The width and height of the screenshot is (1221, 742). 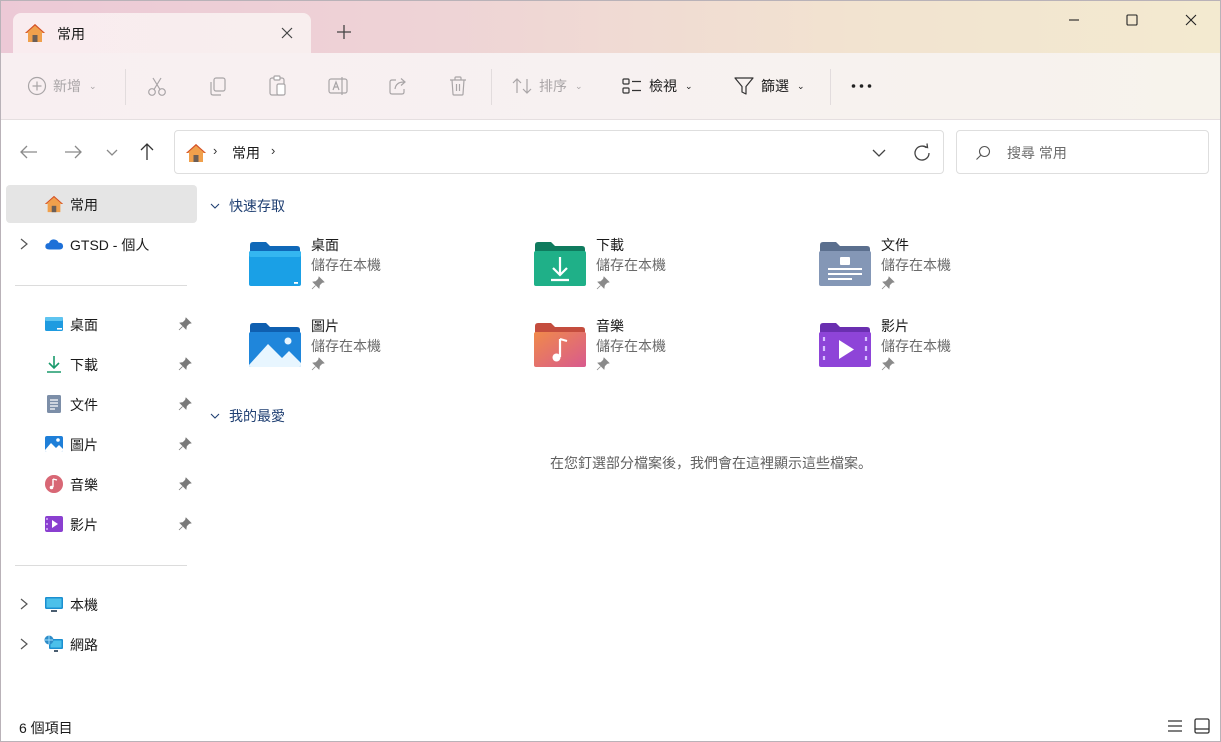 I want to click on filter-label: 篩選, so click(x=775, y=86).